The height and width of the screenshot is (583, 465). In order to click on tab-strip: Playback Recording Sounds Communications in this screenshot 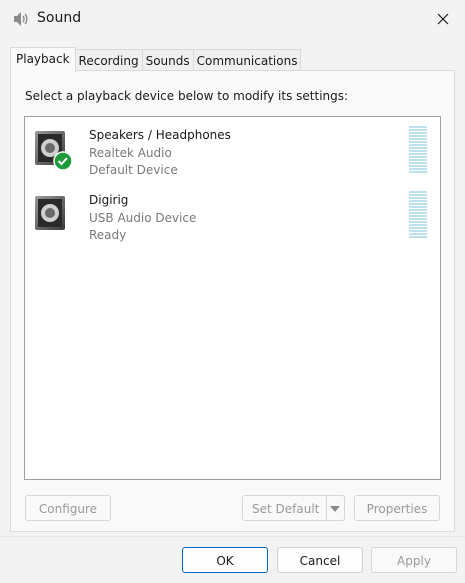, I will do `click(156, 59)`.